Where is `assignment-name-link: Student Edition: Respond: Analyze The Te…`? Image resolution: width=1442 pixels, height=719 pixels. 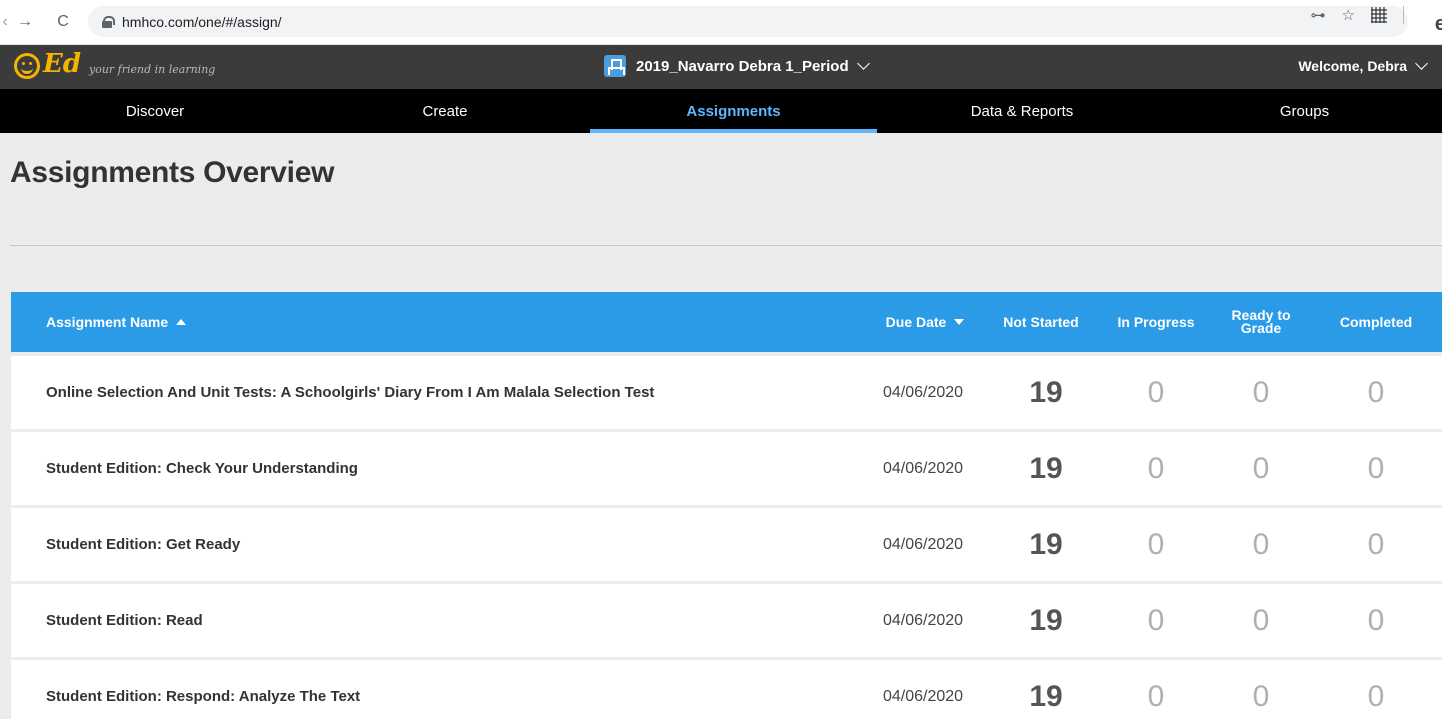 assignment-name-link: Student Edition: Respond: Analyze The Te… is located at coordinates (203, 689).